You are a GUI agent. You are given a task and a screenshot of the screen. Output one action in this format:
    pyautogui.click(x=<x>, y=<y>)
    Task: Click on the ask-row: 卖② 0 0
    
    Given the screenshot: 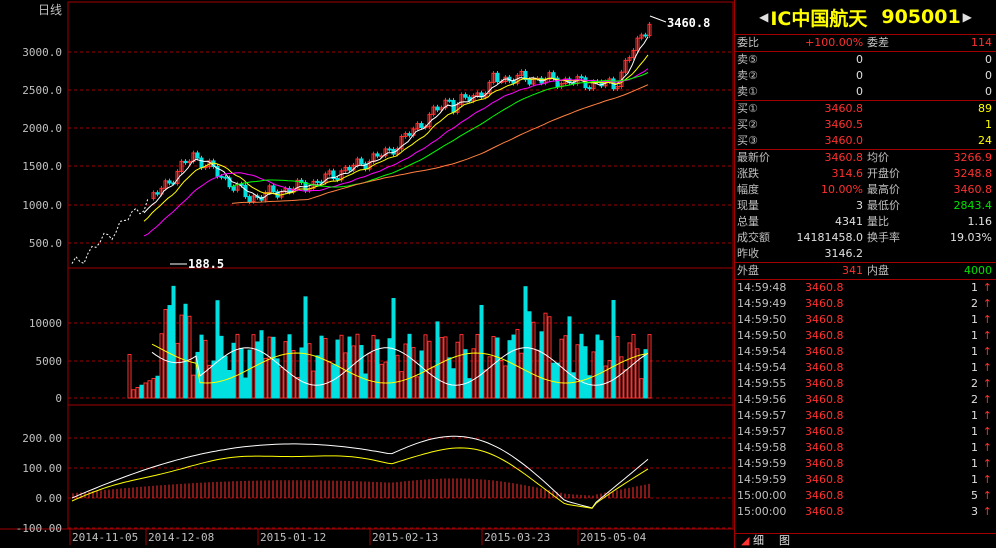 What is the action you would take?
    pyautogui.click(x=865, y=76)
    